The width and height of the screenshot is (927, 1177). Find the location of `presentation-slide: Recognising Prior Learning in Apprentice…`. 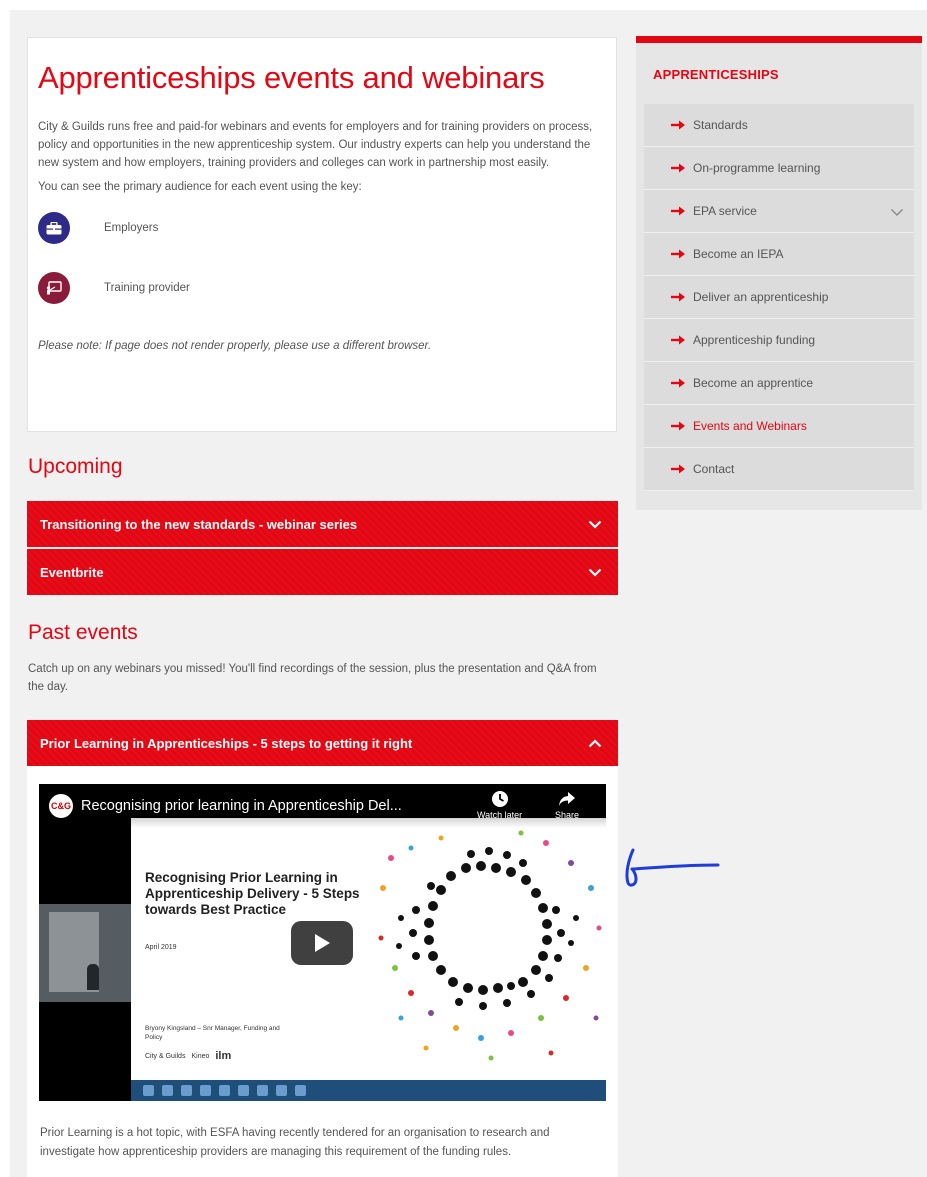

presentation-slide: Recognising Prior Learning in Apprentice… is located at coordinates (368, 949).